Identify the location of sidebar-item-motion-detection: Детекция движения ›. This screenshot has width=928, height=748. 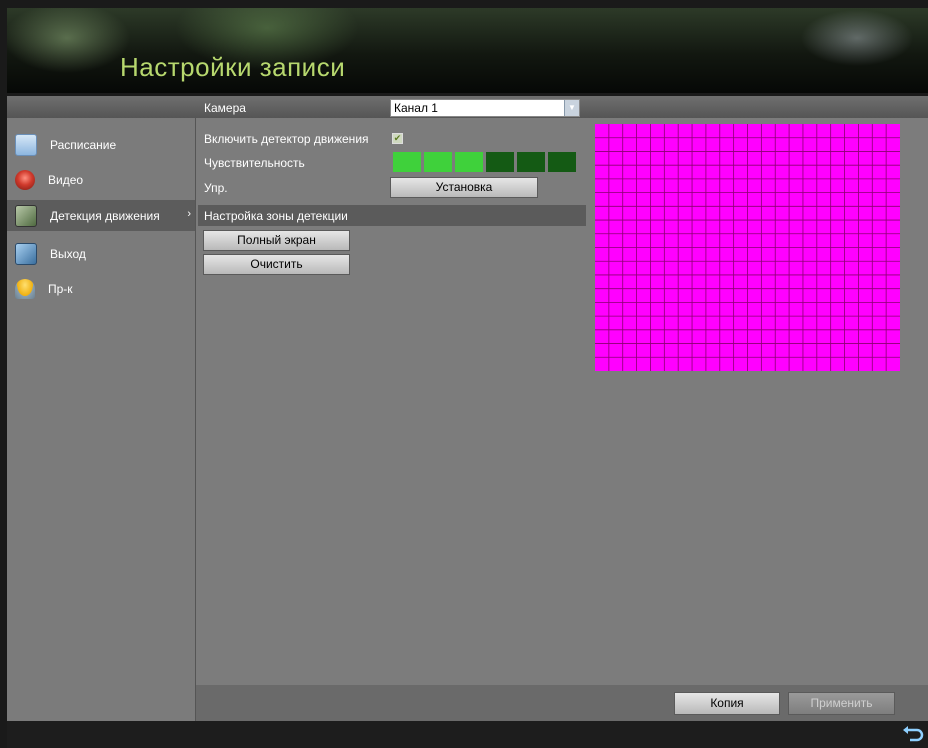
(101, 215).